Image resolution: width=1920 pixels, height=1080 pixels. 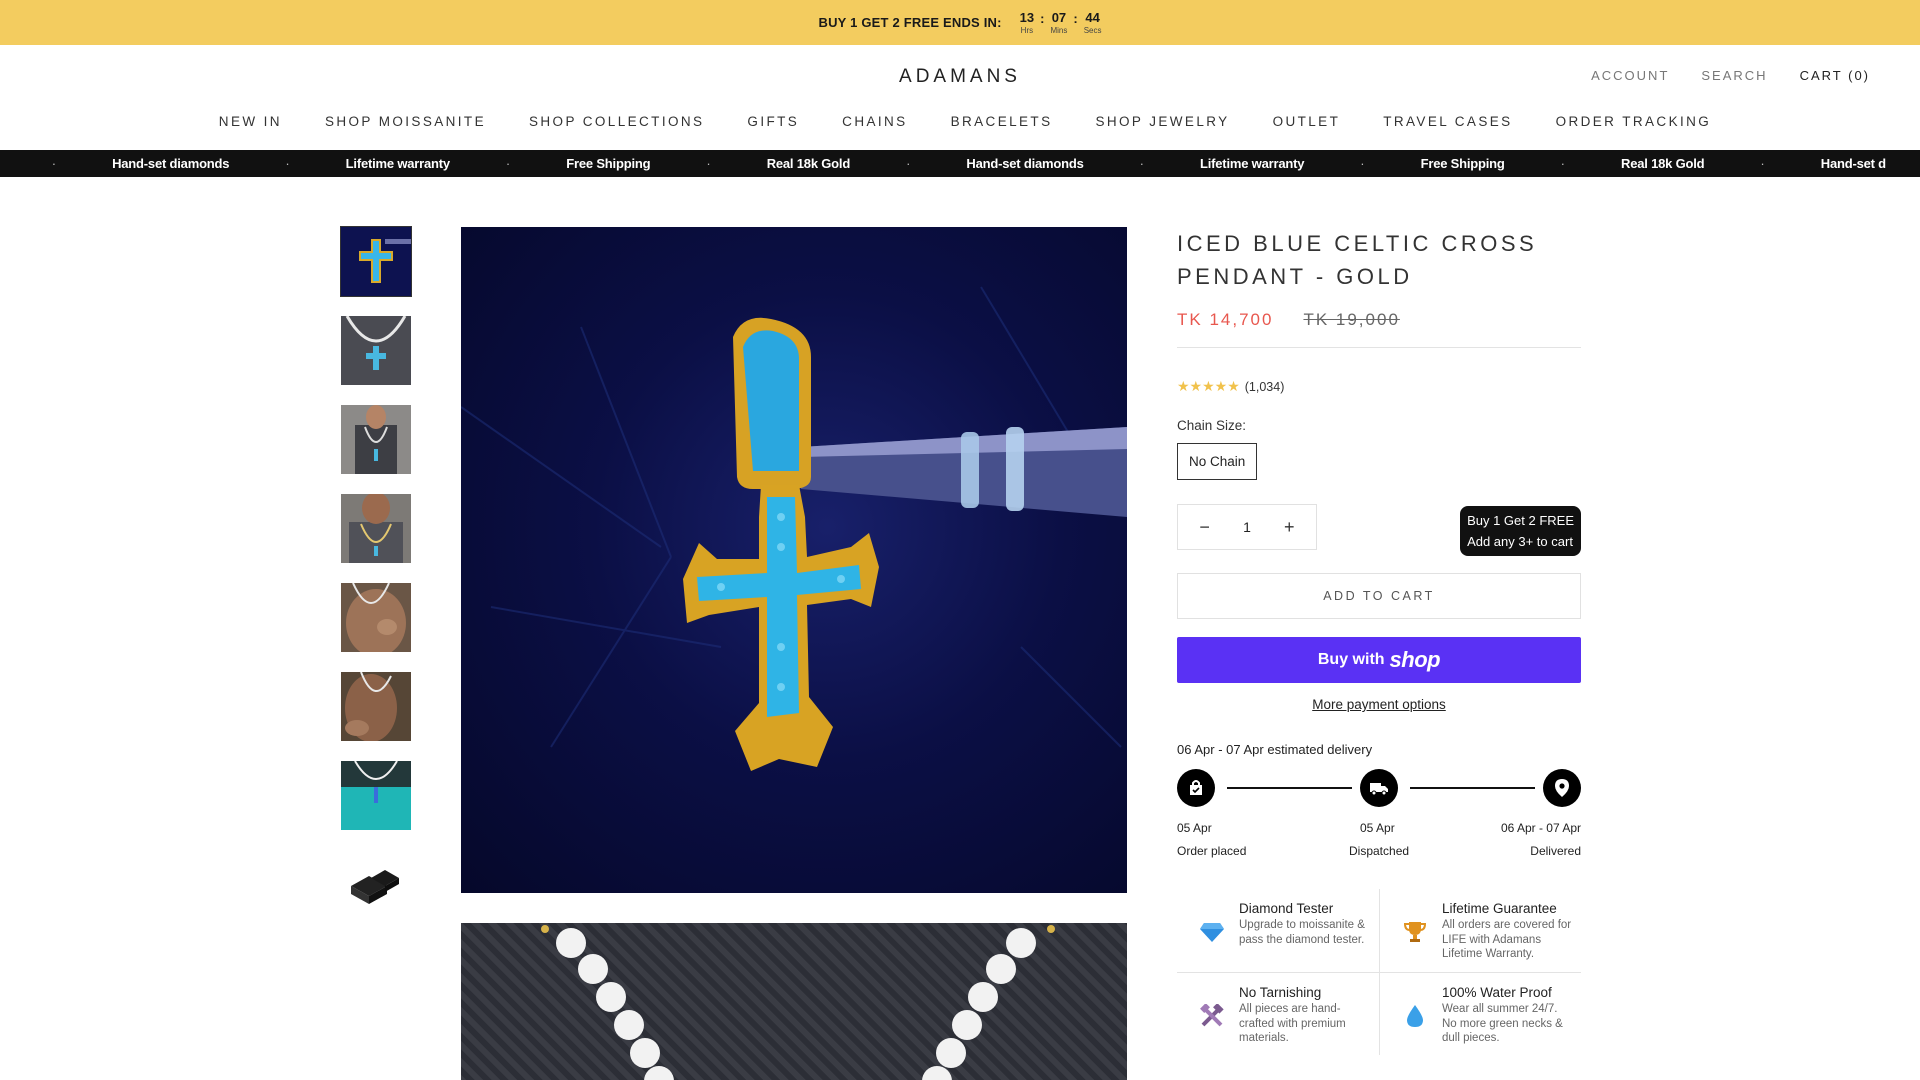 I want to click on nav-gifts: GIFTS, so click(x=773, y=121).